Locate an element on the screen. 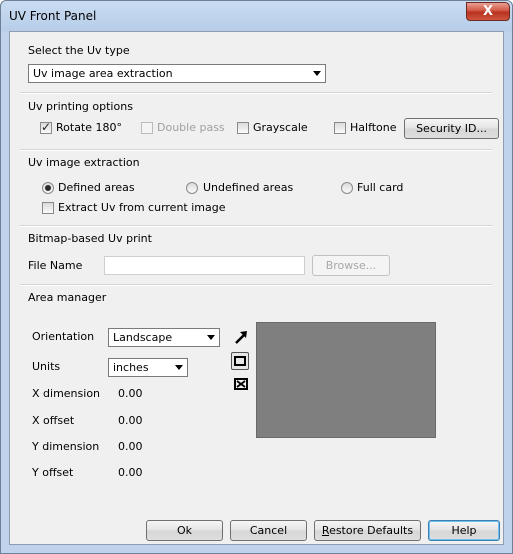  file-name-input is located at coordinates (204, 265).